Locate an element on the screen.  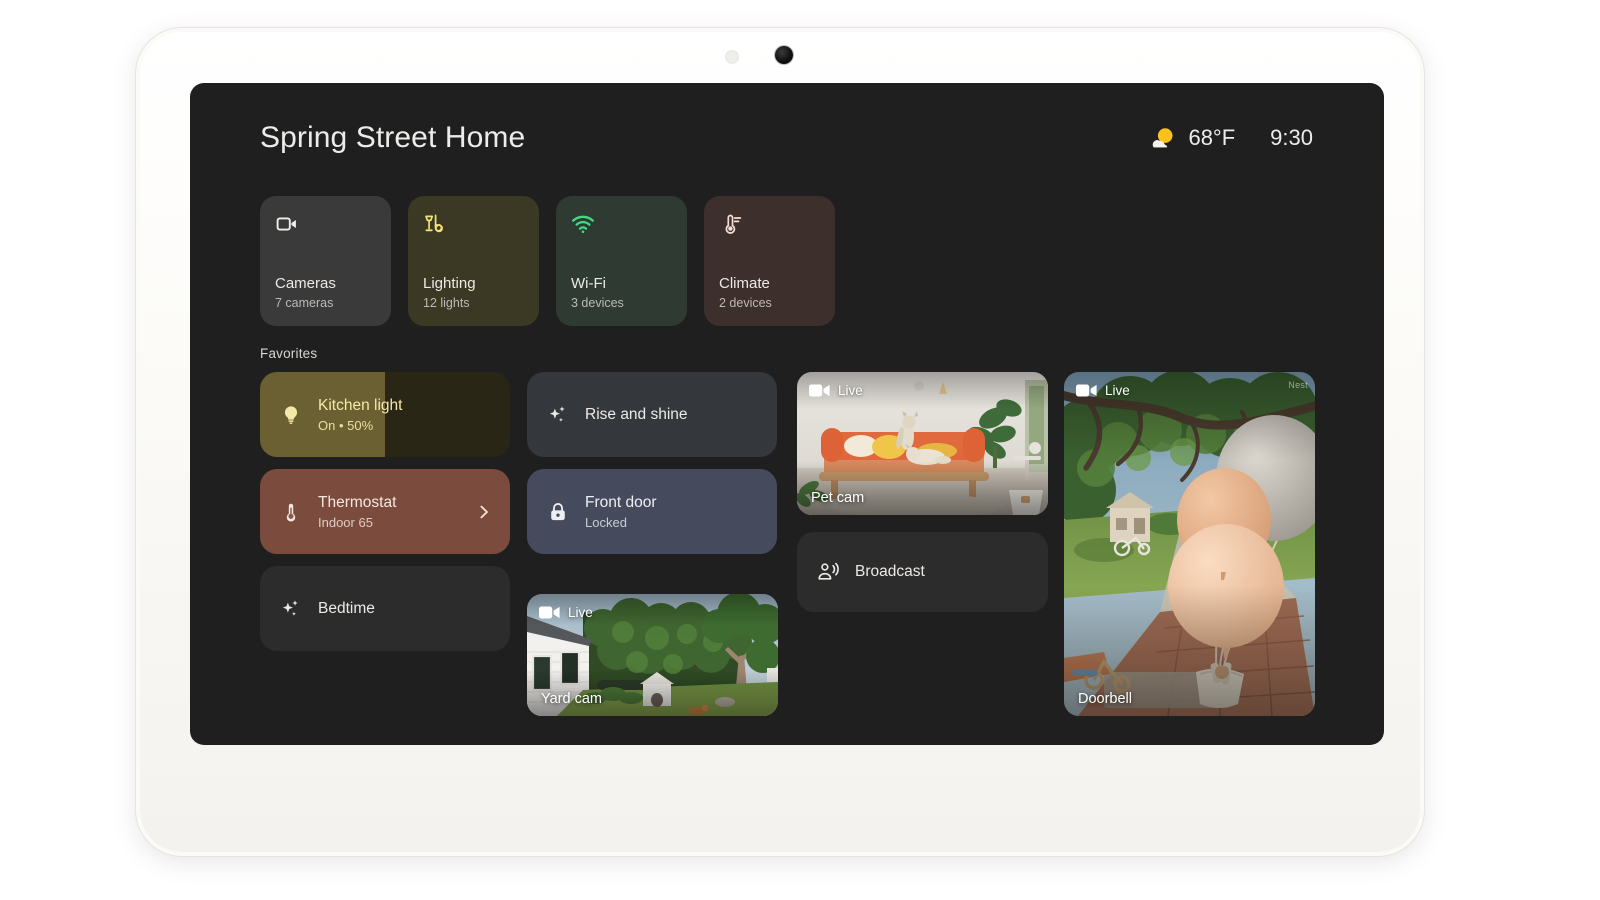
camera-tile-doorbell: Nest Live Doorbell is located at coordinates (1189, 544).